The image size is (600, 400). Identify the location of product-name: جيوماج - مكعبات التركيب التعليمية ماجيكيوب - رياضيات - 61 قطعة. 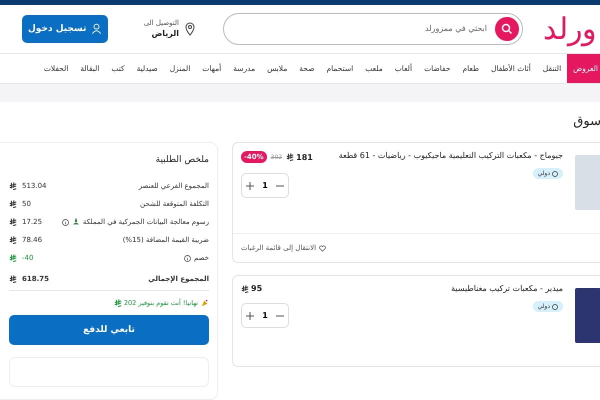
(443, 155).